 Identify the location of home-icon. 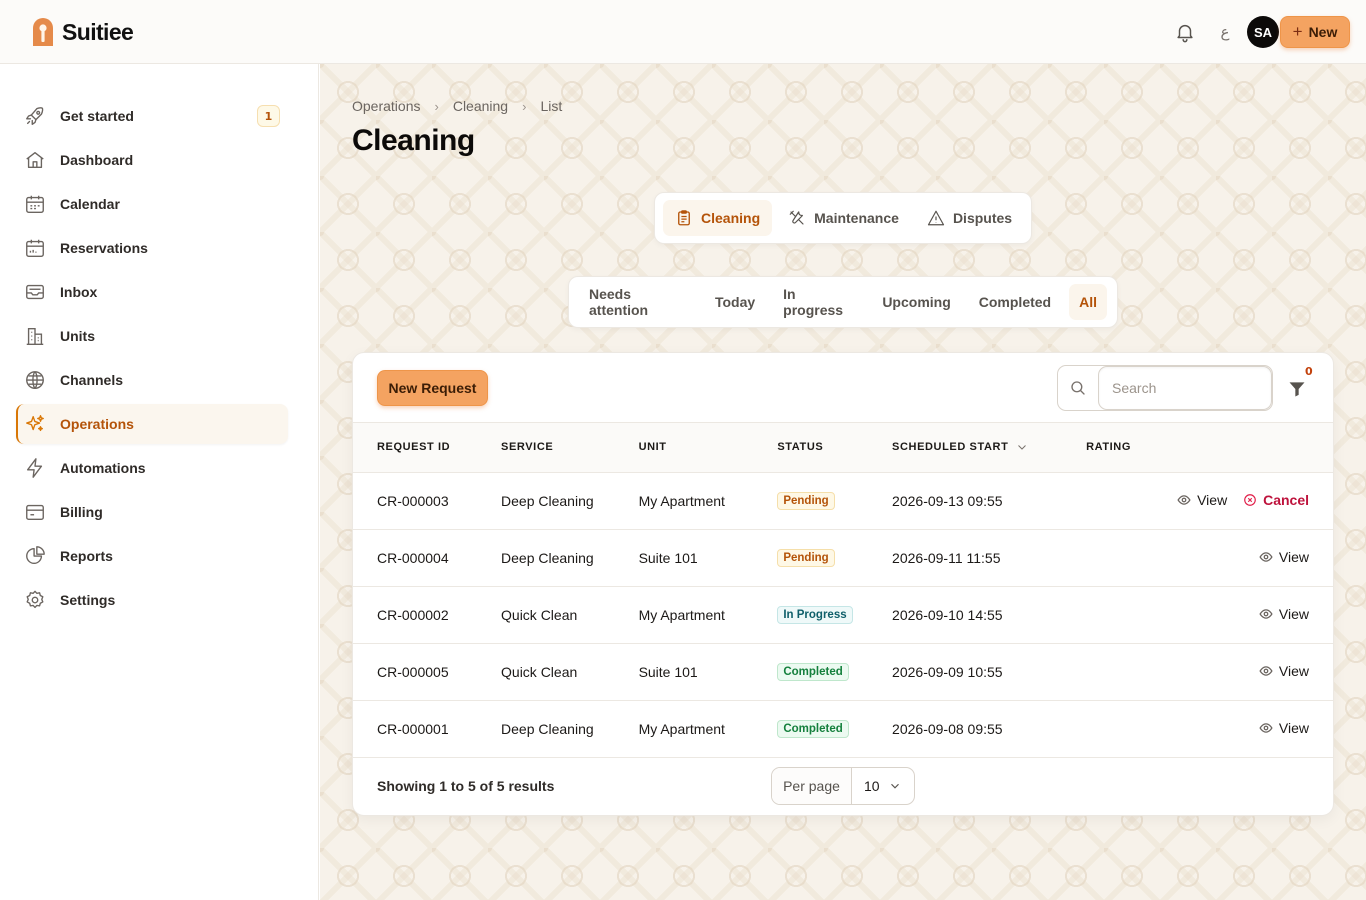
(35, 160).